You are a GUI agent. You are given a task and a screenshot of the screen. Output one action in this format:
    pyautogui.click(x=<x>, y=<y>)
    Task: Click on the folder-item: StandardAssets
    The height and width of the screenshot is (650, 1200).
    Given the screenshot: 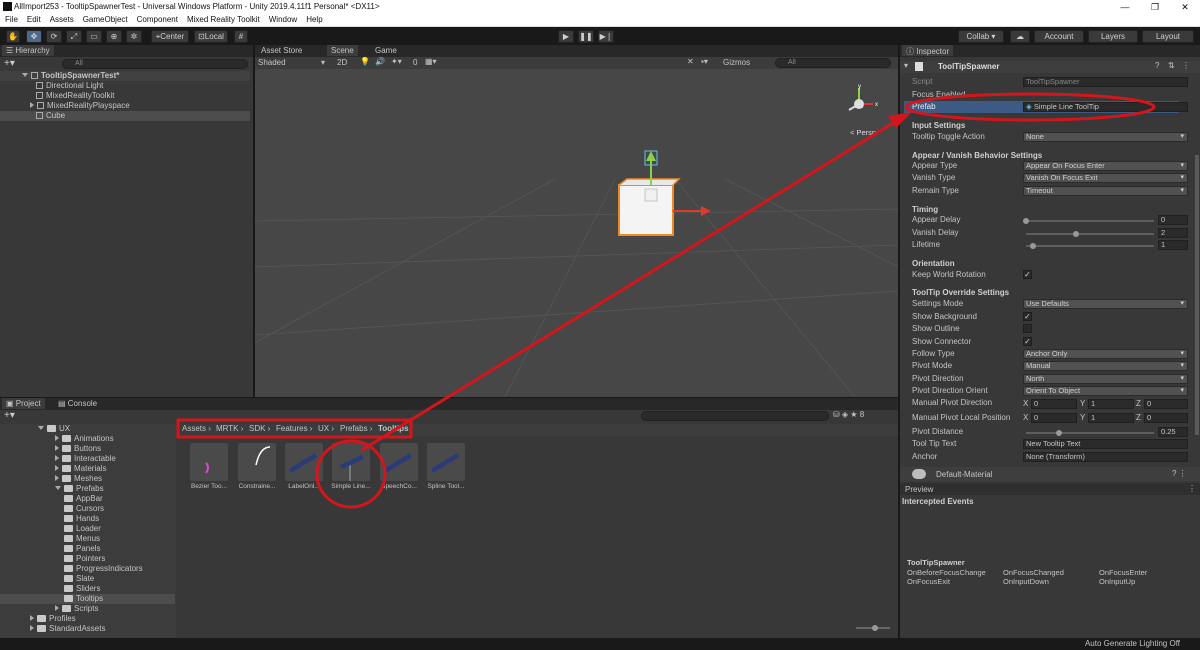 What is the action you would take?
    pyautogui.click(x=87, y=629)
    